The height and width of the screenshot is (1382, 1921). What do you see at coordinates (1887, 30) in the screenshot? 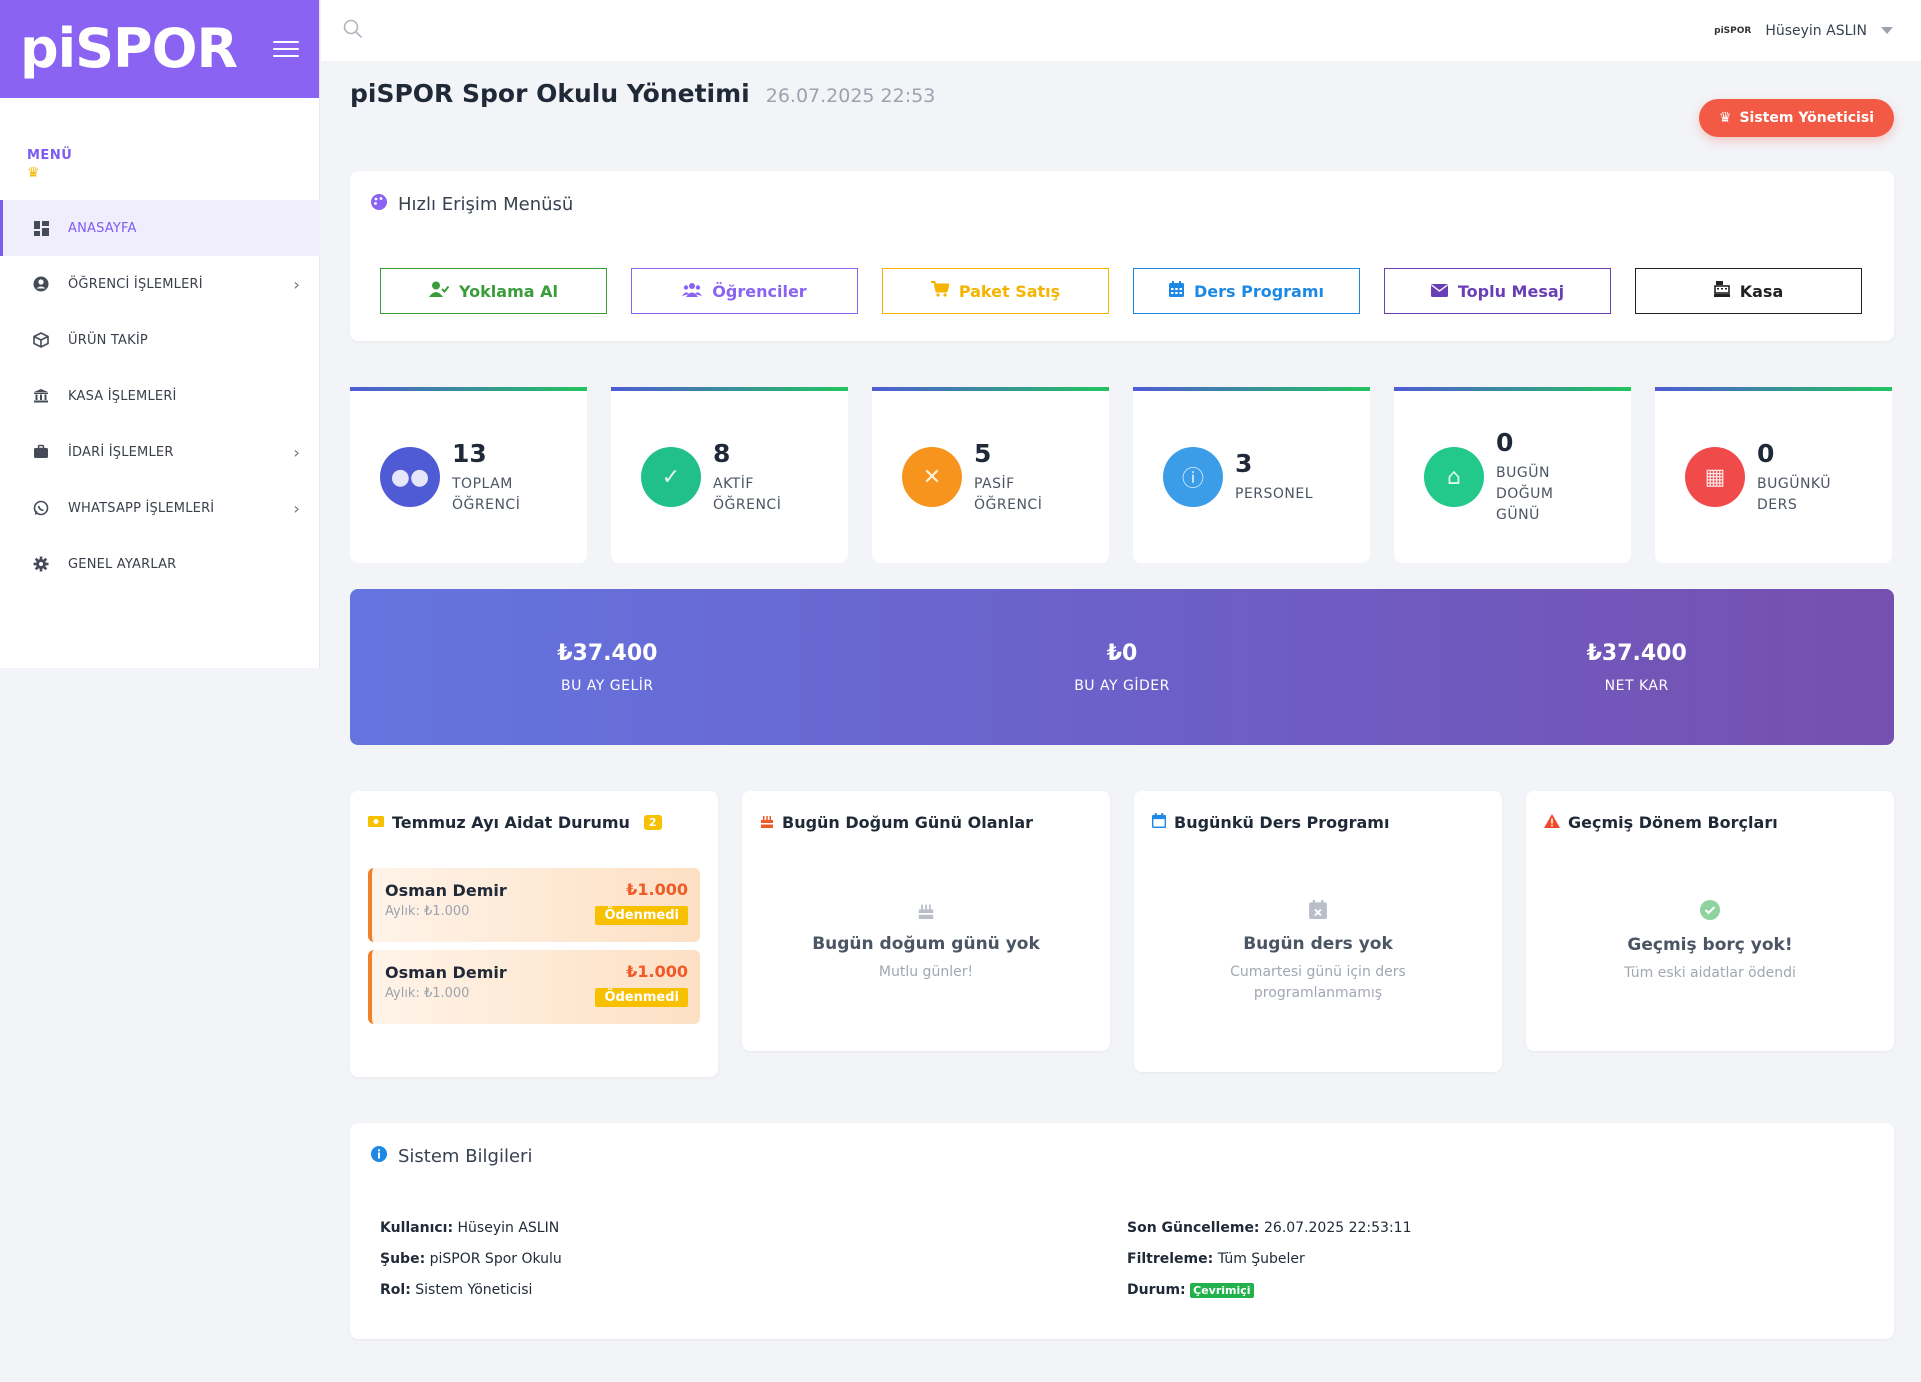
I see `caret-down-icon` at bounding box center [1887, 30].